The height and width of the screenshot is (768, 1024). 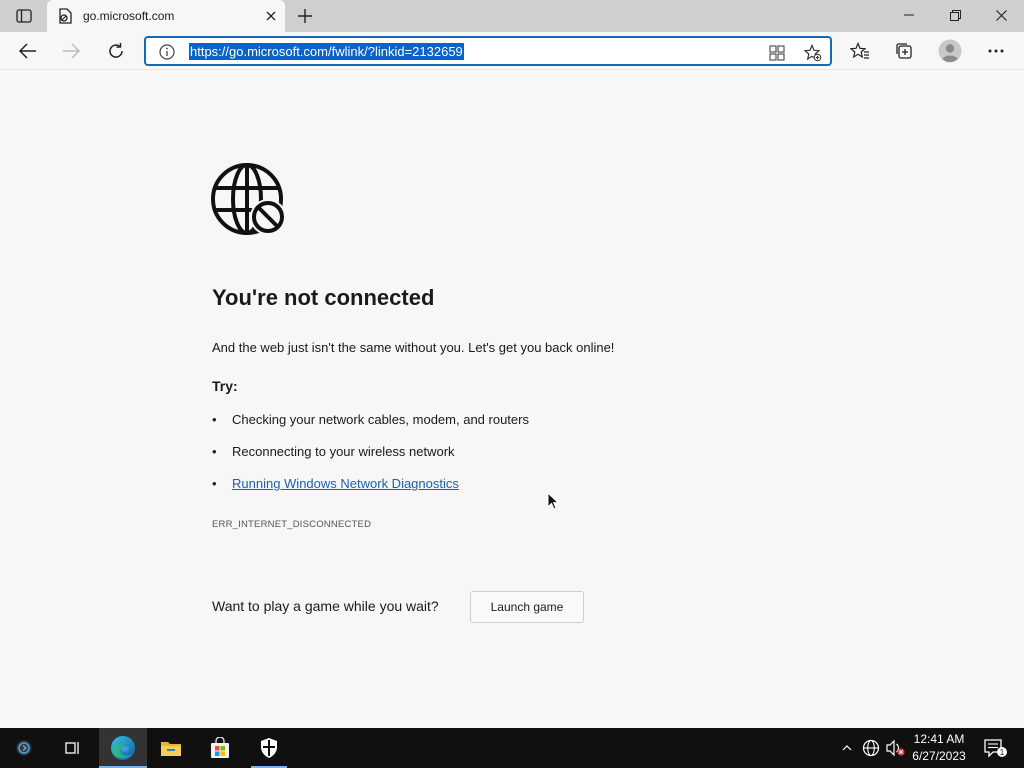 I want to click on profile-button, so click(x=950, y=51).